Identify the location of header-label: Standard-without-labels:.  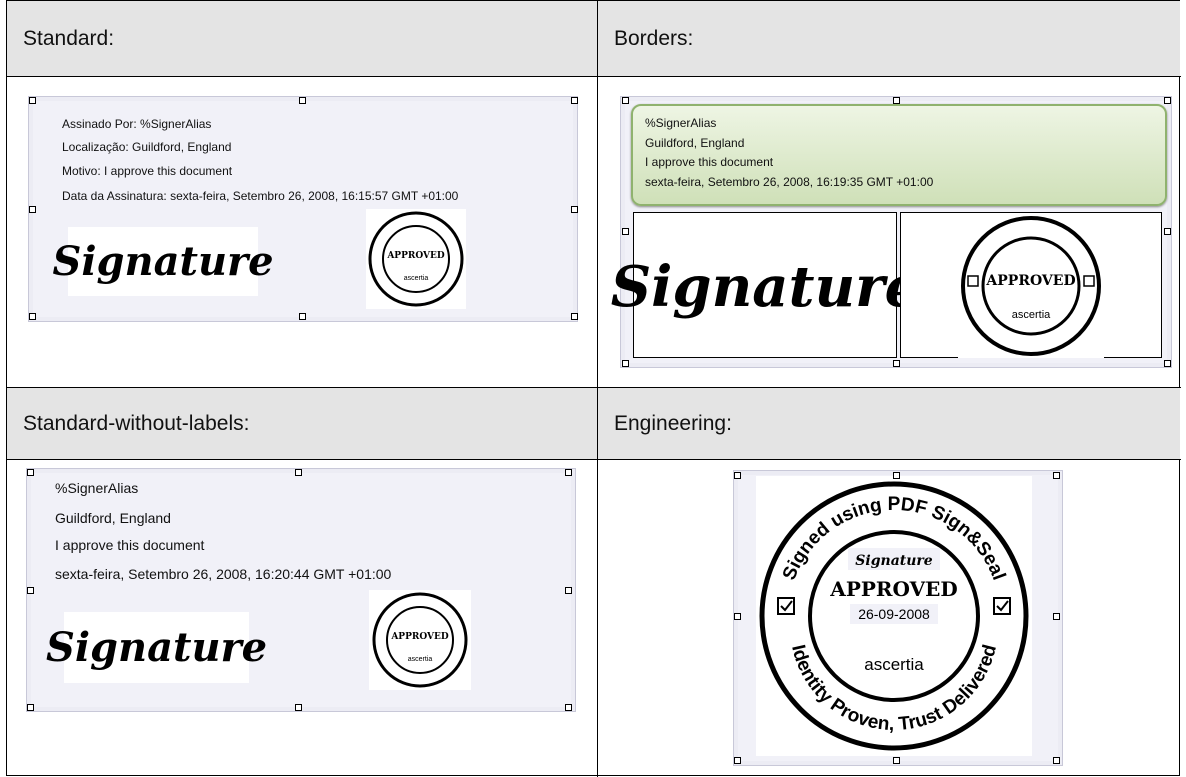
(136, 423).